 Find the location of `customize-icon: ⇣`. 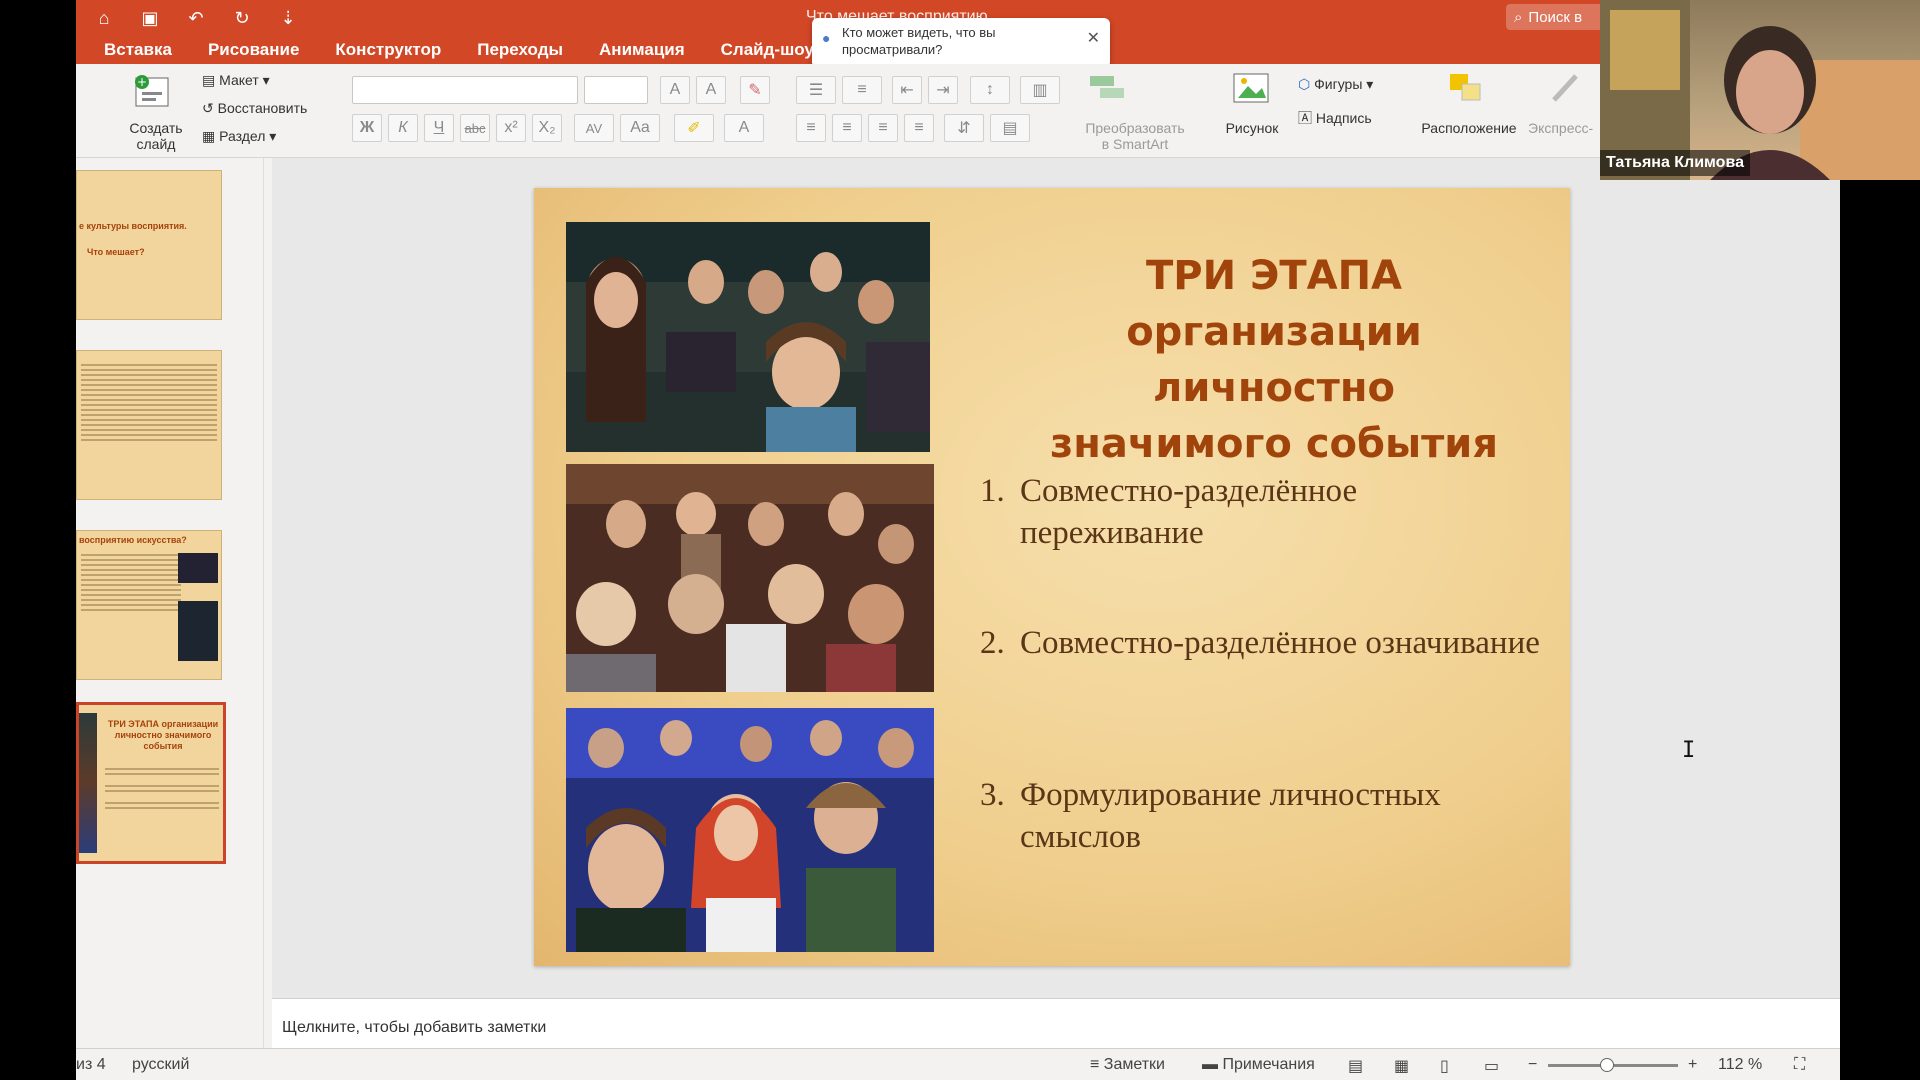

customize-icon: ⇣ is located at coordinates (288, 18).